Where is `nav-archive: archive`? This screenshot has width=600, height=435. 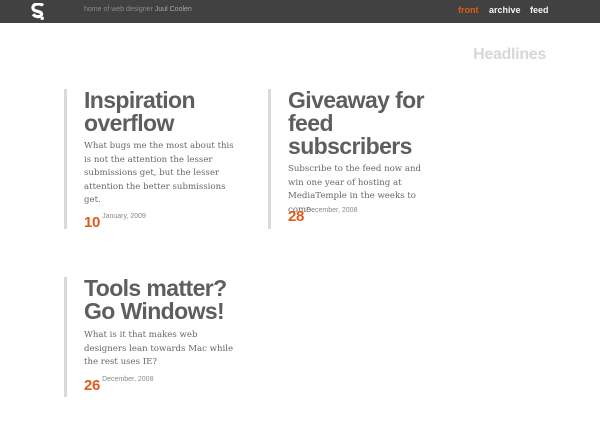
nav-archive: archive is located at coordinates (505, 10).